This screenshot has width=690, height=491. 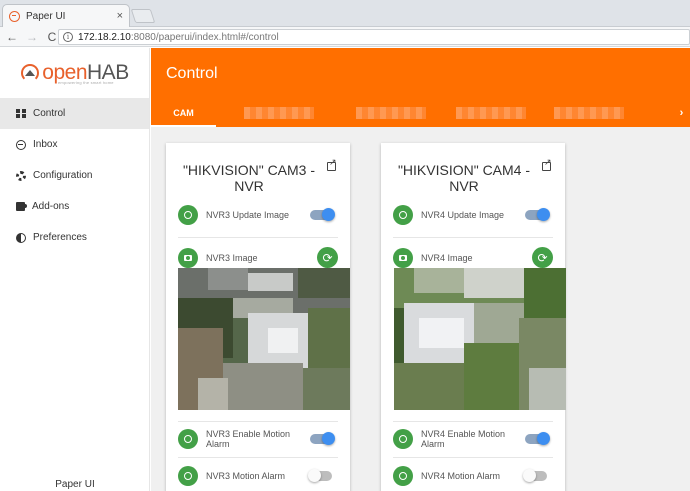 What do you see at coordinates (463, 215) in the screenshot?
I see `item-label: NVR4 Update Image` at bounding box center [463, 215].